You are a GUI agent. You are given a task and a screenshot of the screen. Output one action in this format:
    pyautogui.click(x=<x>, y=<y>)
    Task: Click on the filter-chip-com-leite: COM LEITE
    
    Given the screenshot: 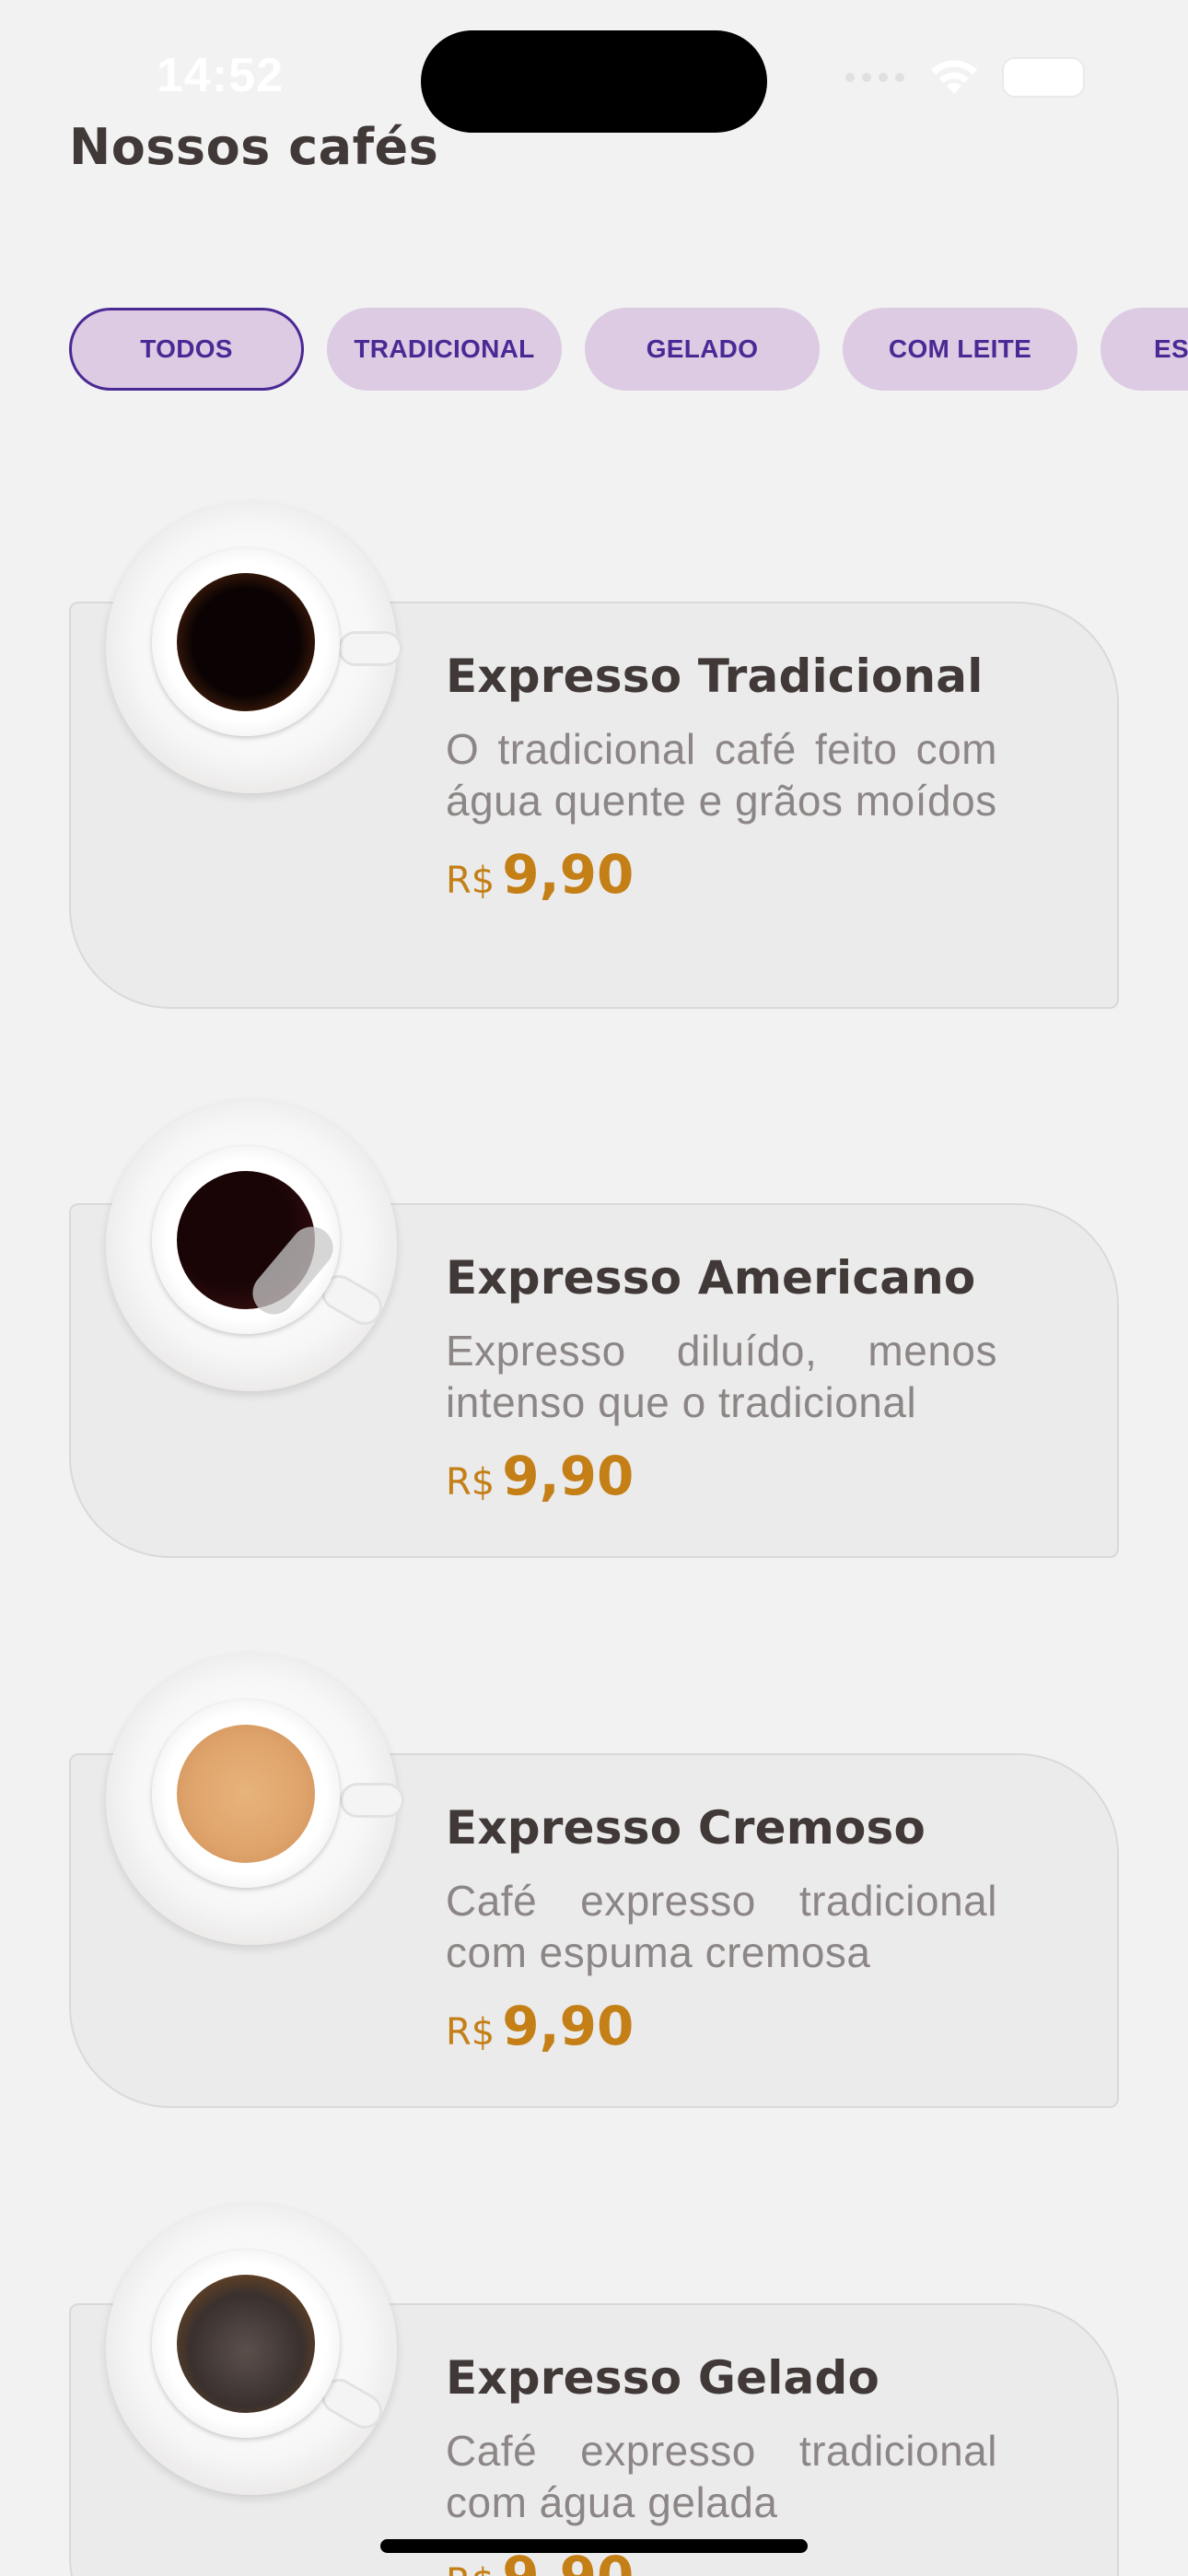 What is the action you would take?
    pyautogui.click(x=960, y=349)
    